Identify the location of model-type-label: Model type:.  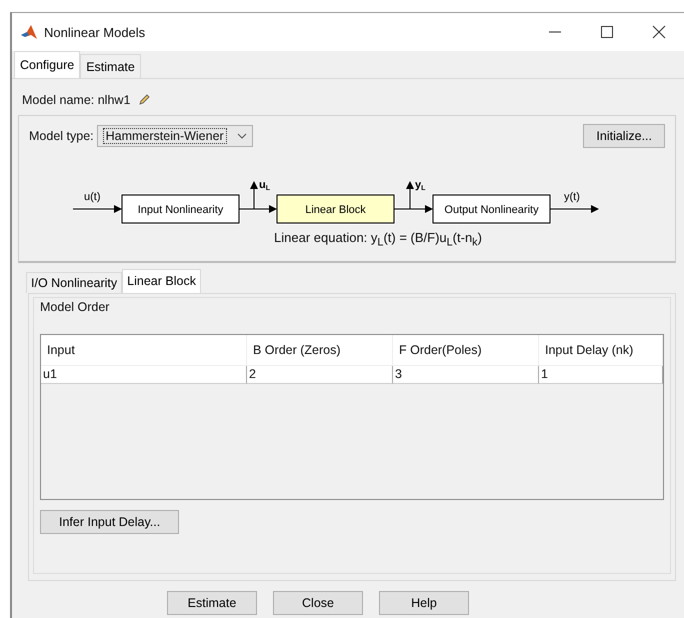
(61, 136).